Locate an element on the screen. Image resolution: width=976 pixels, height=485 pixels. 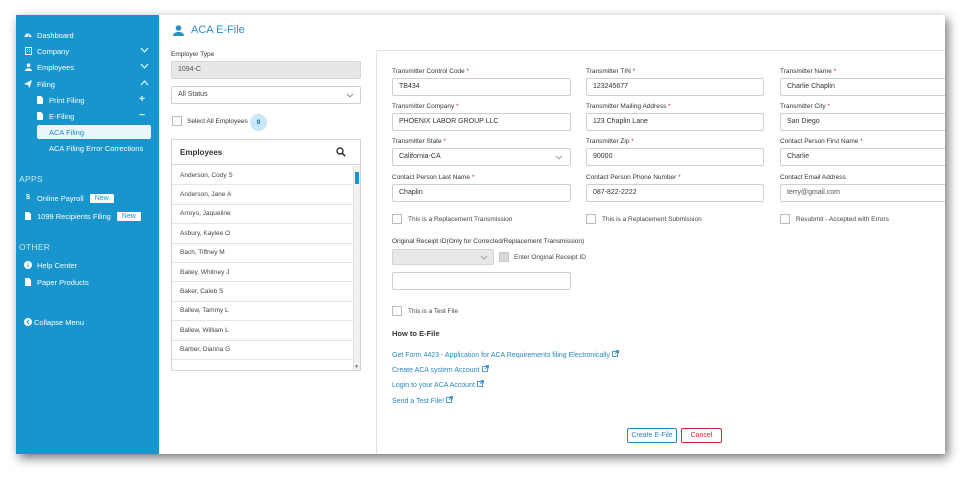
send-test-file-link: Send a Test File! is located at coordinates (422, 400).